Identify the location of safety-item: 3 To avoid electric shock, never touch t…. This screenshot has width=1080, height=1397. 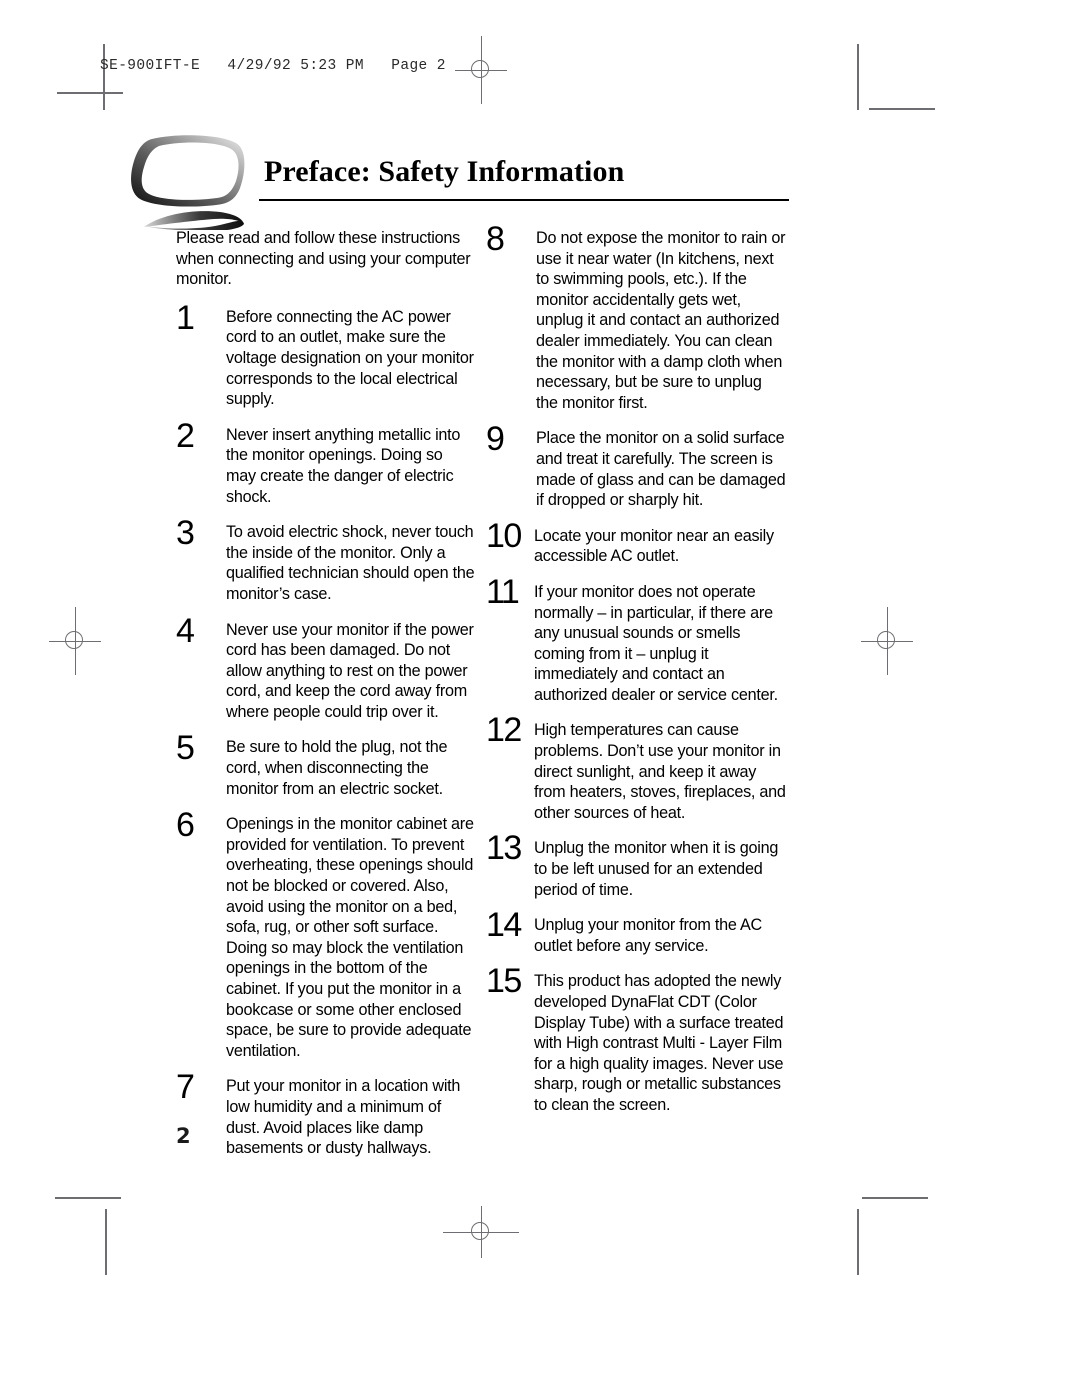
(326, 560).